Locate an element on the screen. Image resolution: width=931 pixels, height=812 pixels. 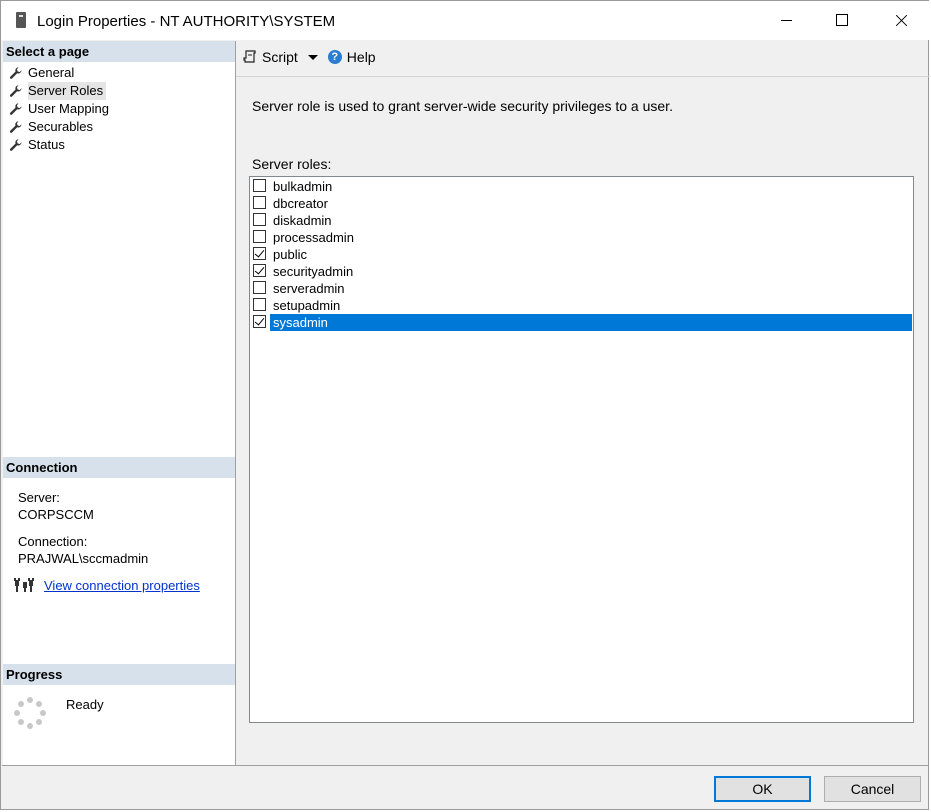
page-item-general: General is located at coordinates (59, 73).